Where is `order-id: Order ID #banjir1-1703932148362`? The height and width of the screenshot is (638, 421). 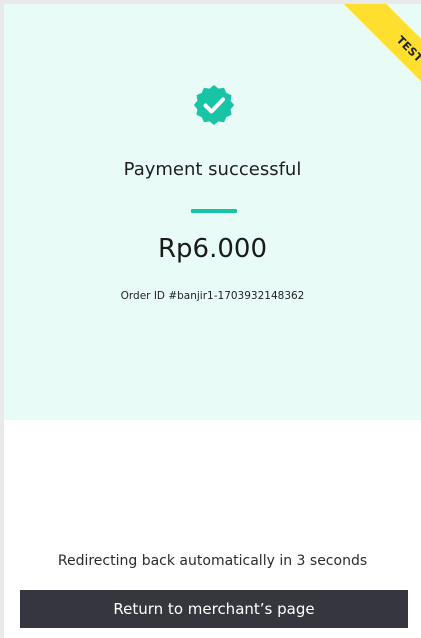 order-id: Order ID #banjir1-1703932148362 is located at coordinates (212, 296).